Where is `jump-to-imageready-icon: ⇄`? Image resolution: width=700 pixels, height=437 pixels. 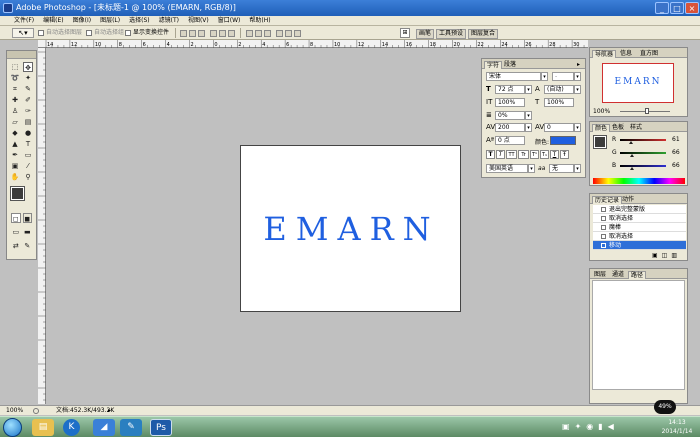 jump-to-imageready-icon: ⇄ is located at coordinates (16, 246).